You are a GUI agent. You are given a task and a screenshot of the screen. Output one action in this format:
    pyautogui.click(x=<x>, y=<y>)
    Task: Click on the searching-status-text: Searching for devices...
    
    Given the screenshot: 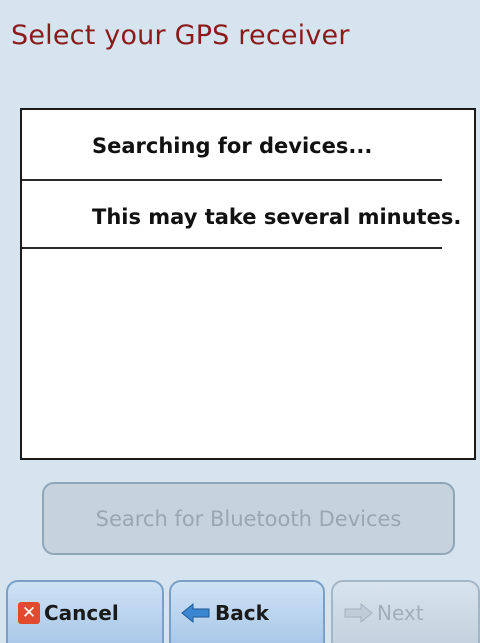 What is the action you would take?
    pyautogui.click(x=232, y=146)
    